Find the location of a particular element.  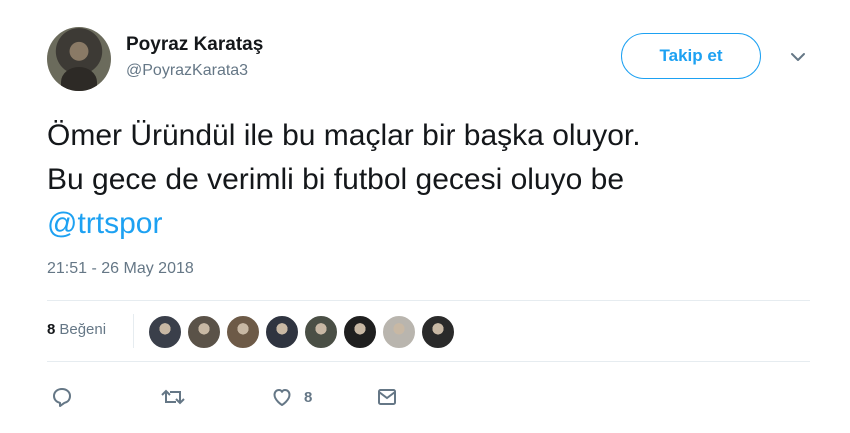

heart-icon is located at coordinates (282, 397).